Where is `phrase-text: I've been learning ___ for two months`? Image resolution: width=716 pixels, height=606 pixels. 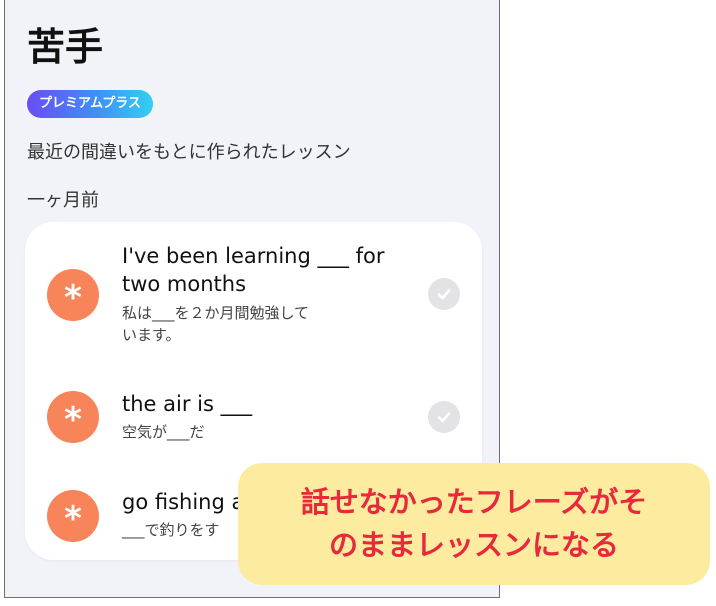 phrase-text: I've been learning ___ for two months is located at coordinates (253, 270).